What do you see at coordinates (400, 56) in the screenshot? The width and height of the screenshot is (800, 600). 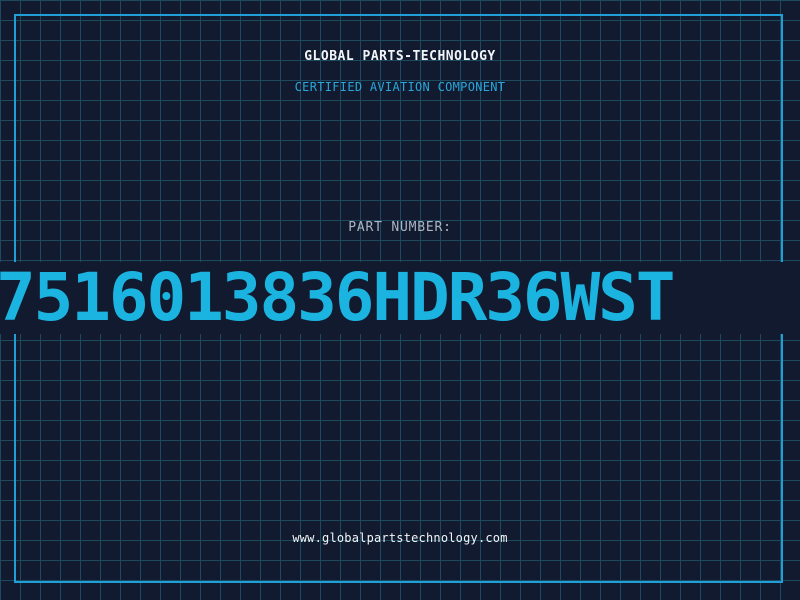 I see `company-name: GLOBAL PARTS-TECHNOLOGY` at bounding box center [400, 56].